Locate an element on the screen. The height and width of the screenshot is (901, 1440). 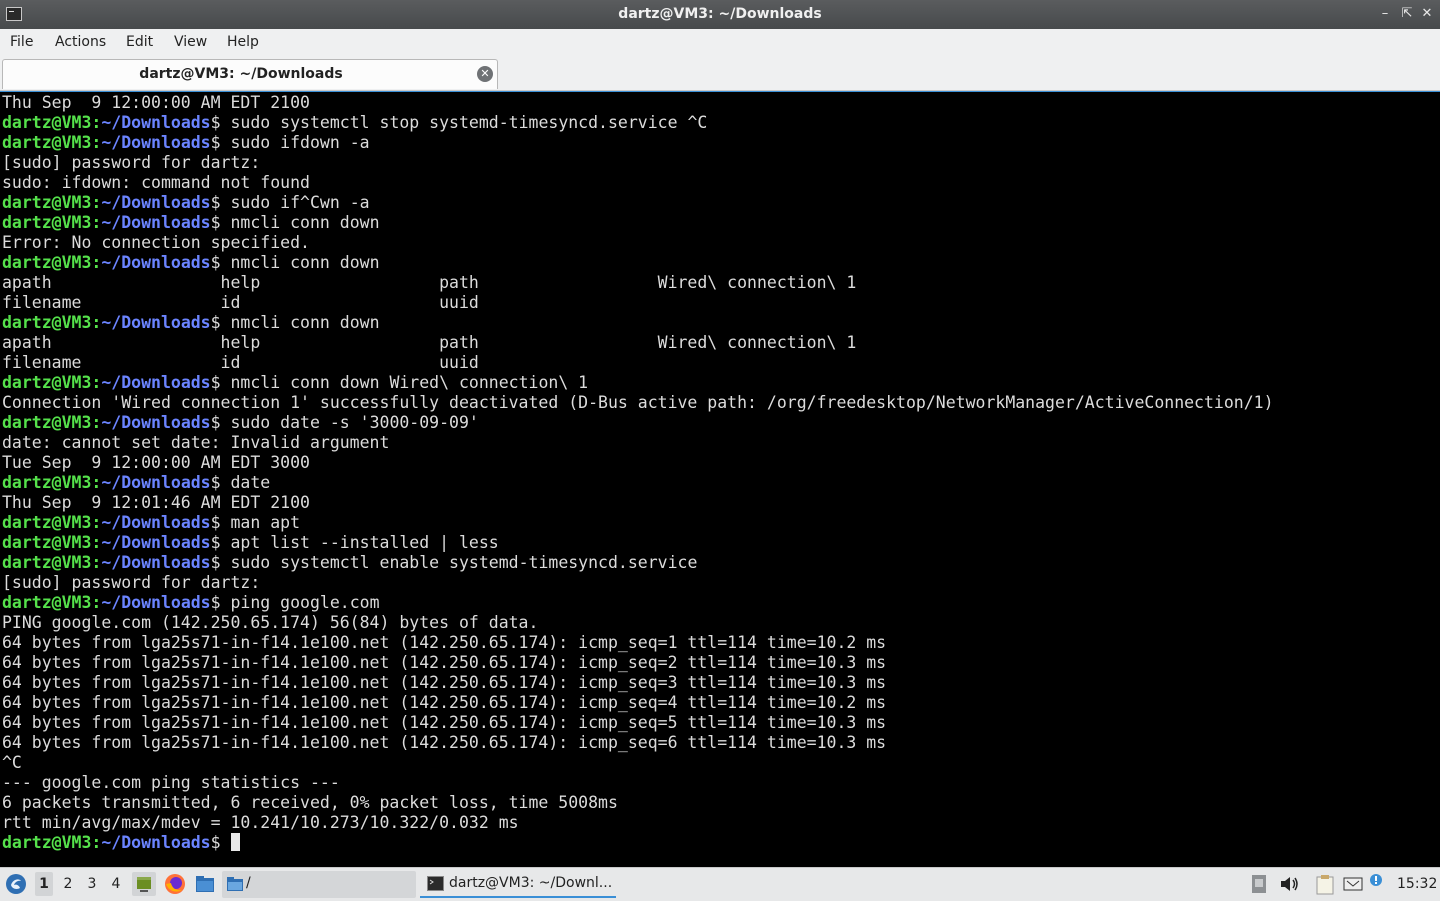
taskbar-folder-window: / is located at coordinates (319, 884).